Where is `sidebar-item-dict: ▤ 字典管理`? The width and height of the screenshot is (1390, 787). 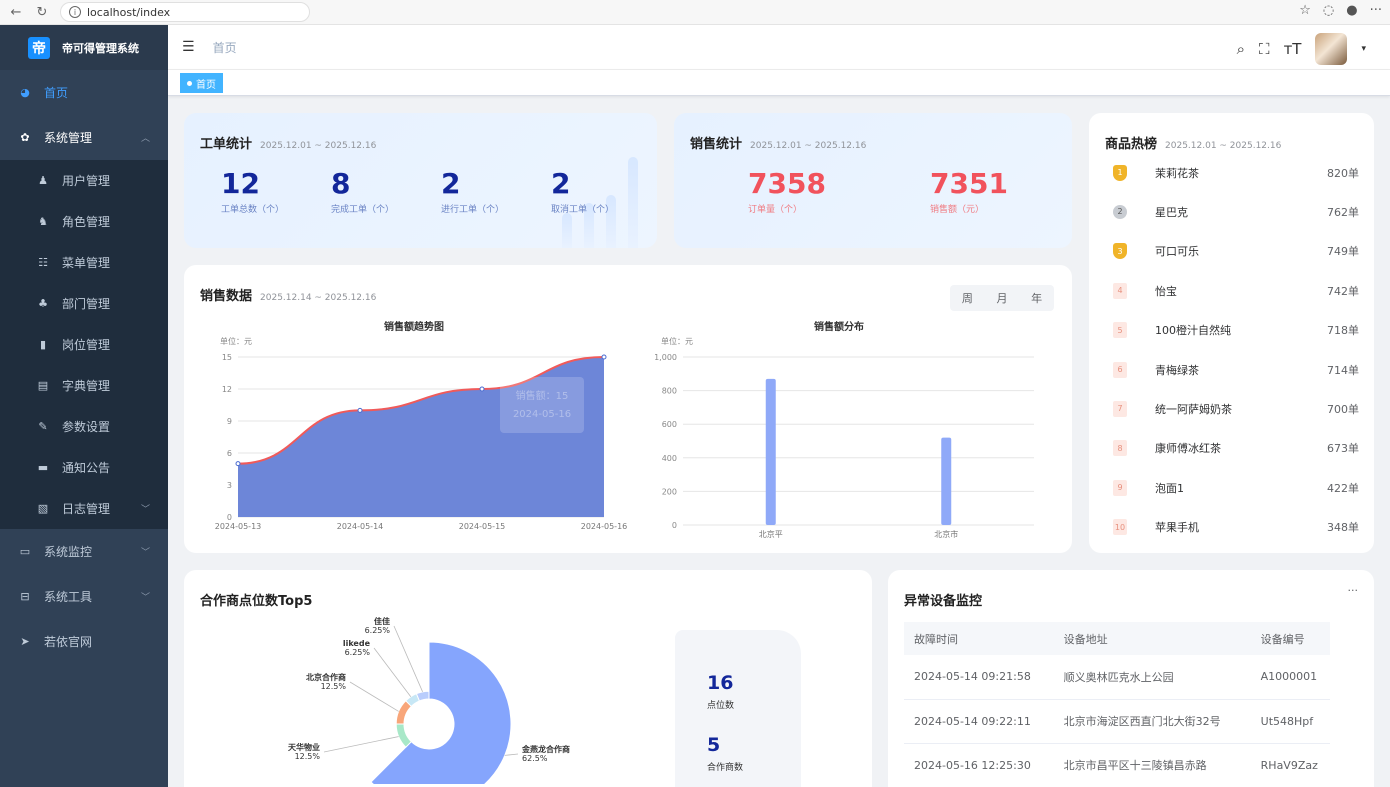 sidebar-item-dict: ▤ 字典管理 is located at coordinates (84, 385).